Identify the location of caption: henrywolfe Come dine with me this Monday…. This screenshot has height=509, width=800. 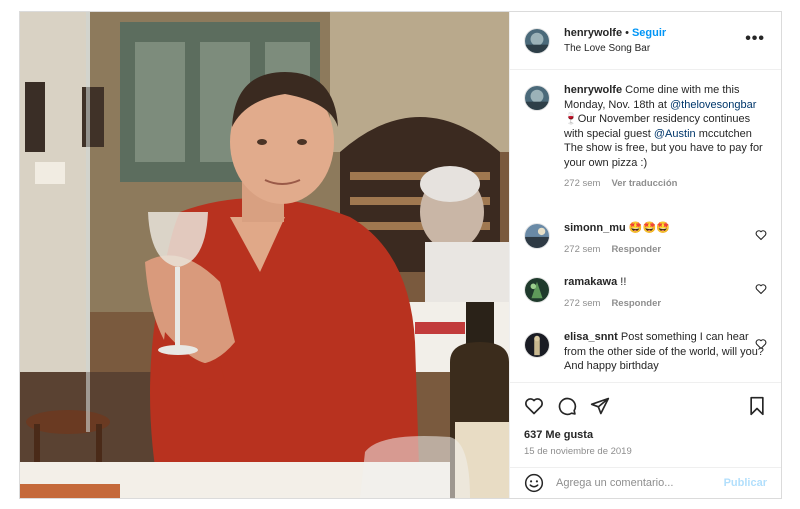
(645, 152).